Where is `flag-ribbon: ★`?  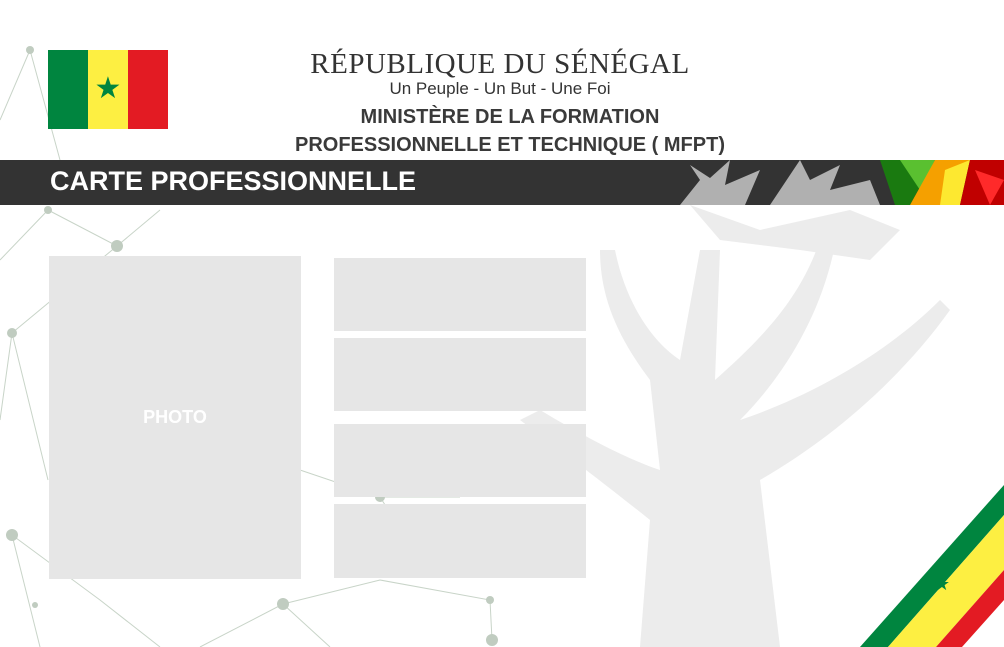 flag-ribbon: ★ is located at coordinates (932, 566).